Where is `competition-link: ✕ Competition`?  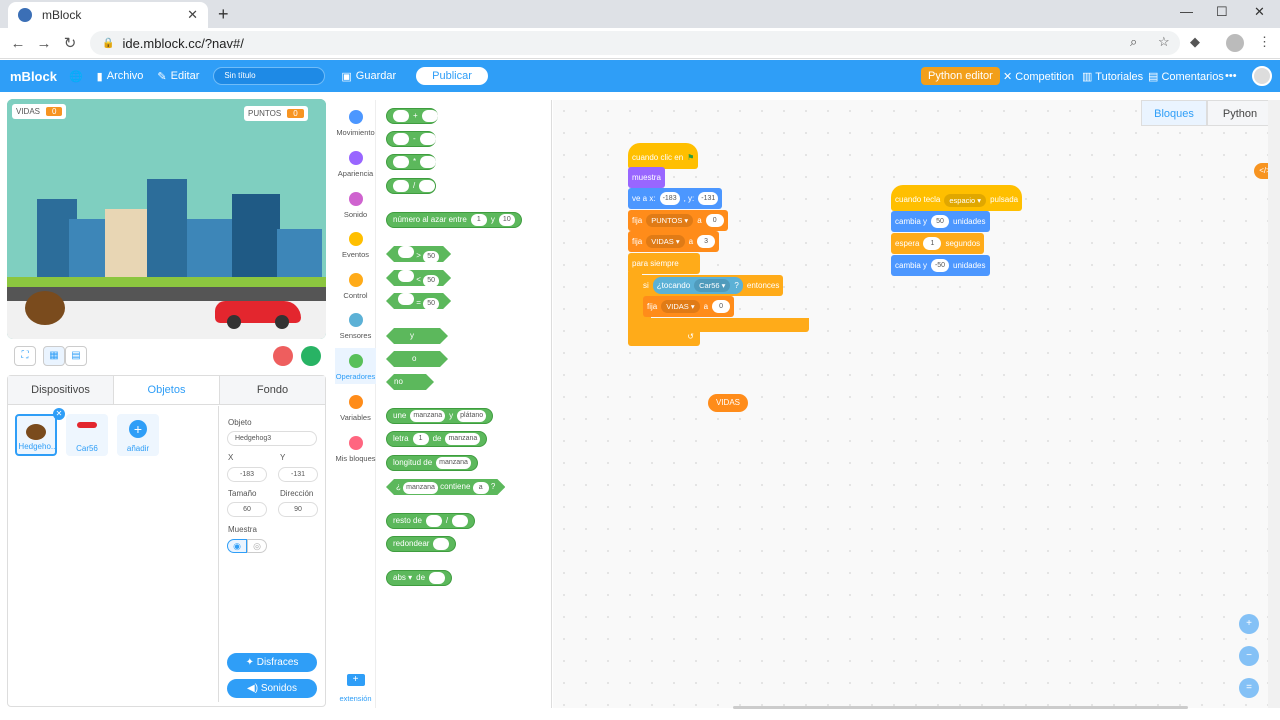 competition-link: ✕ Competition is located at coordinates (1038, 76).